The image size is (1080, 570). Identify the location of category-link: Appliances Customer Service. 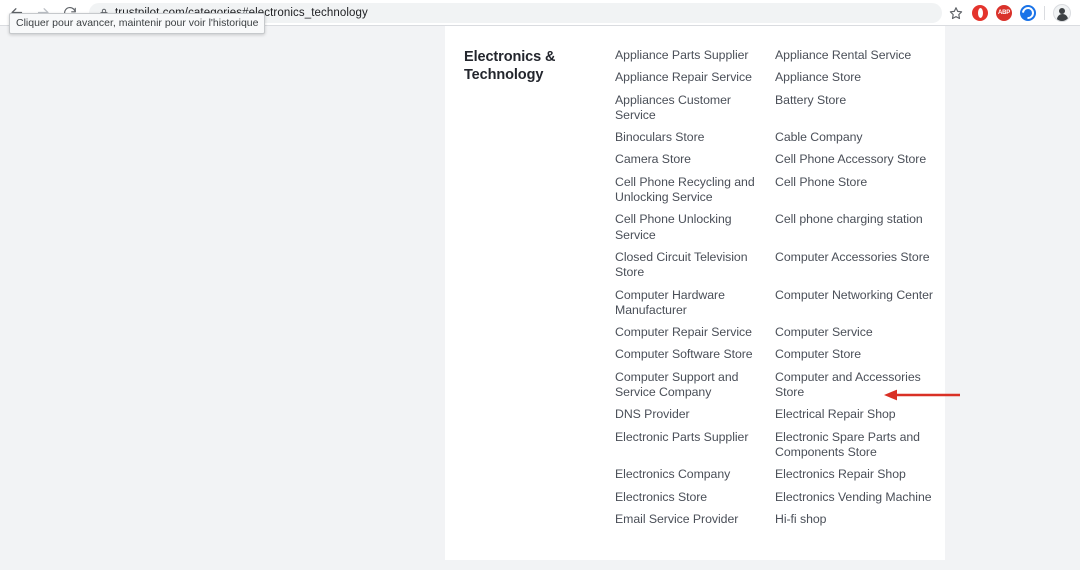
(695, 112).